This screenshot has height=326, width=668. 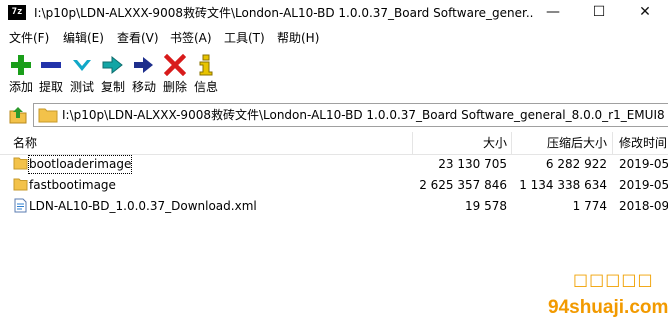 I want to click on folder-up-icon, so click(x=18, y=115).